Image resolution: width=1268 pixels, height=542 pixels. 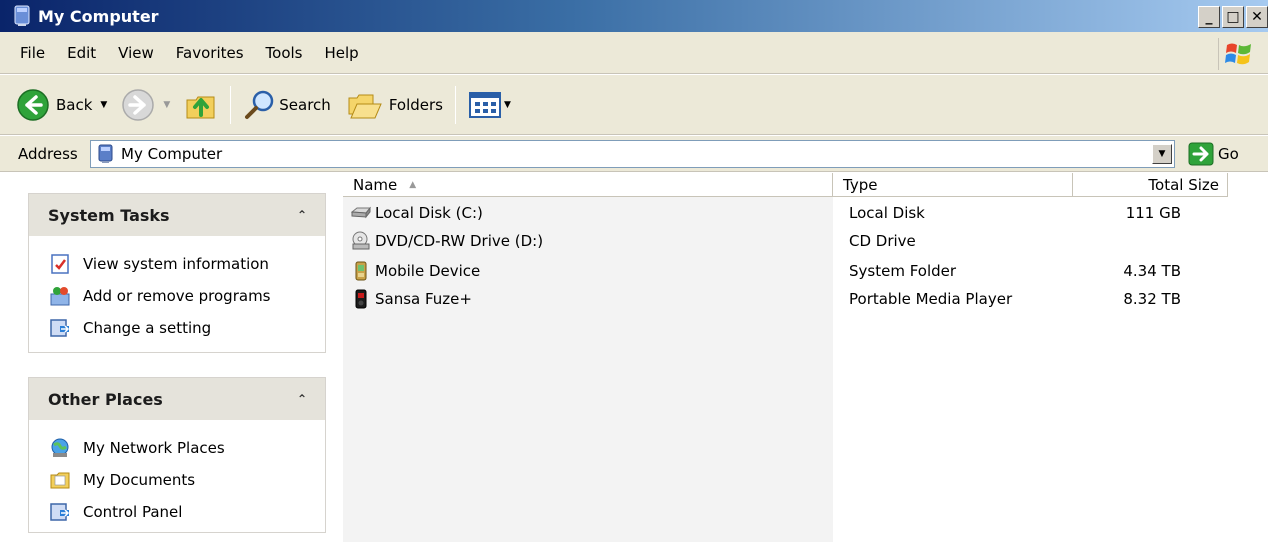 I want to click on file-row-local-disk: Local Disk (C:) Local Disk 111 GB, so click(x=791, y=213).